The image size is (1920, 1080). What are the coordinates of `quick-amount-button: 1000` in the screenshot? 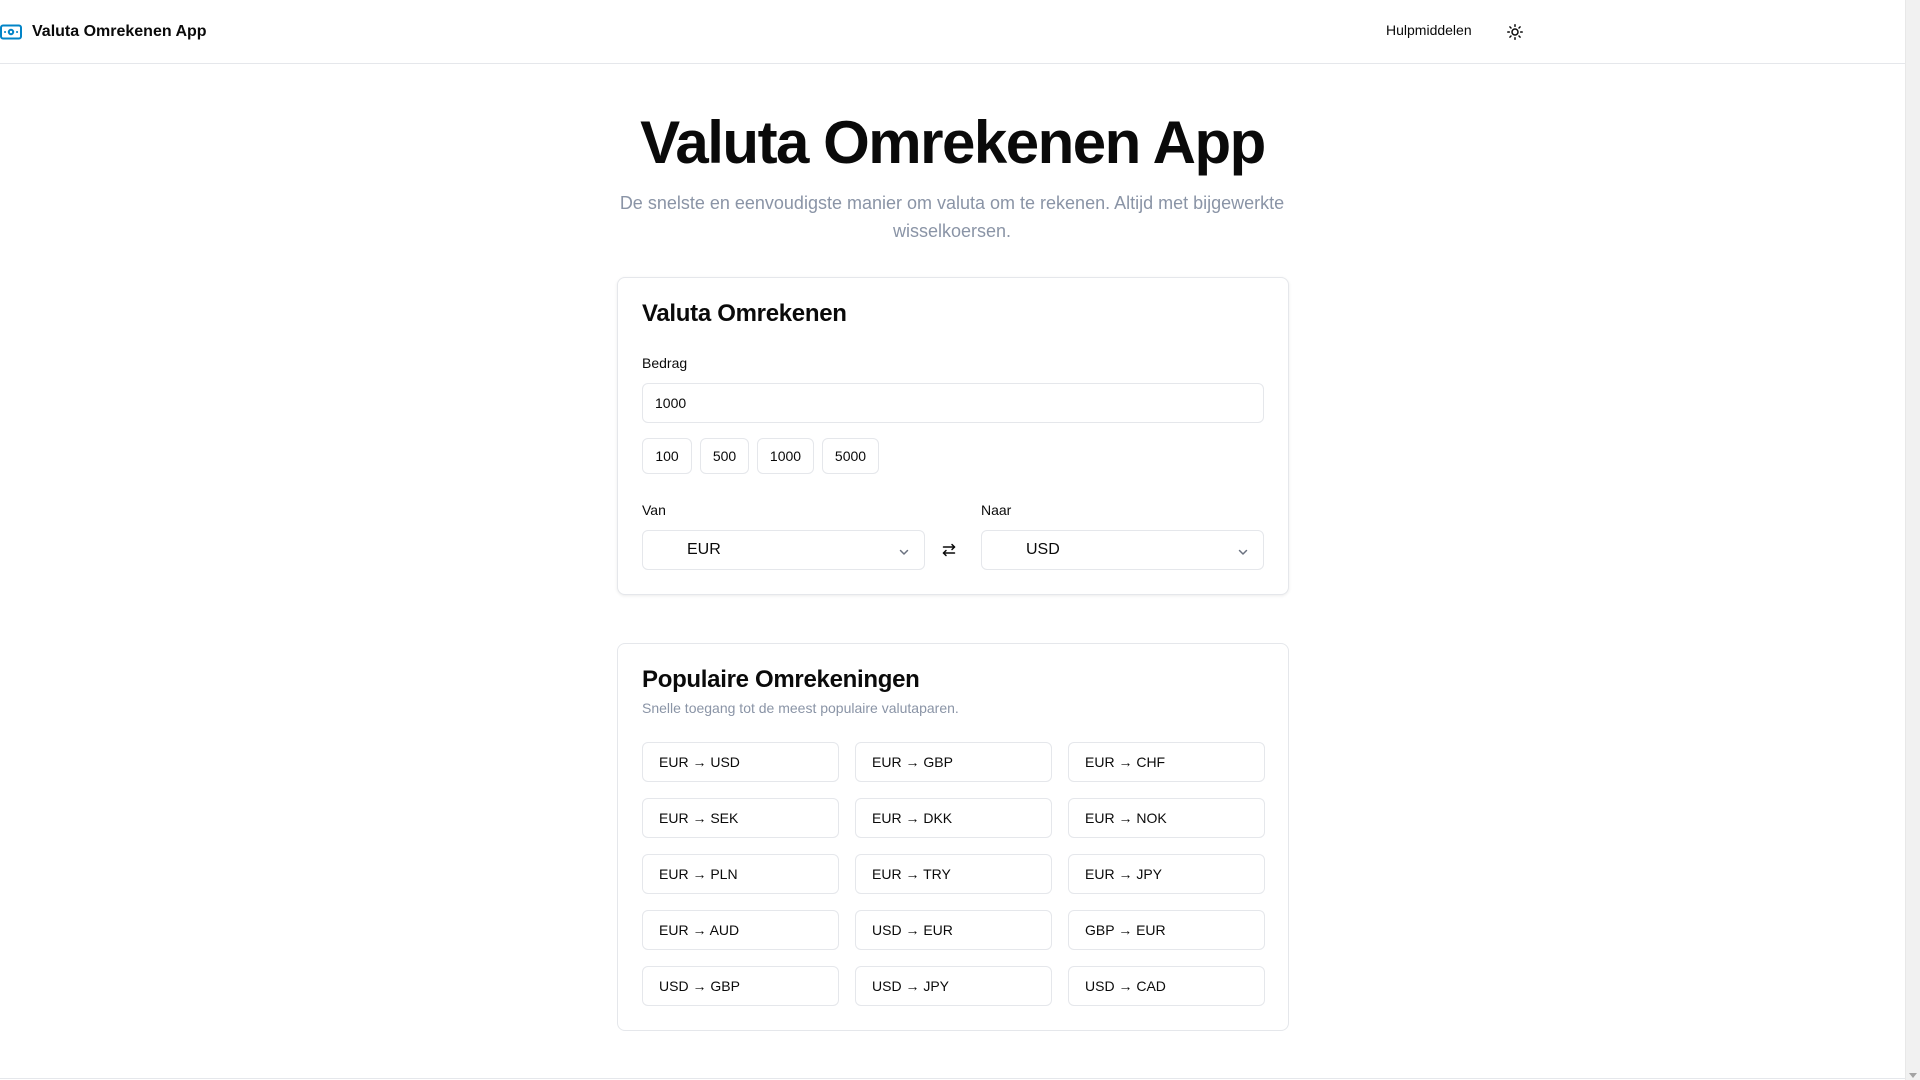 It's located at (785, 456).